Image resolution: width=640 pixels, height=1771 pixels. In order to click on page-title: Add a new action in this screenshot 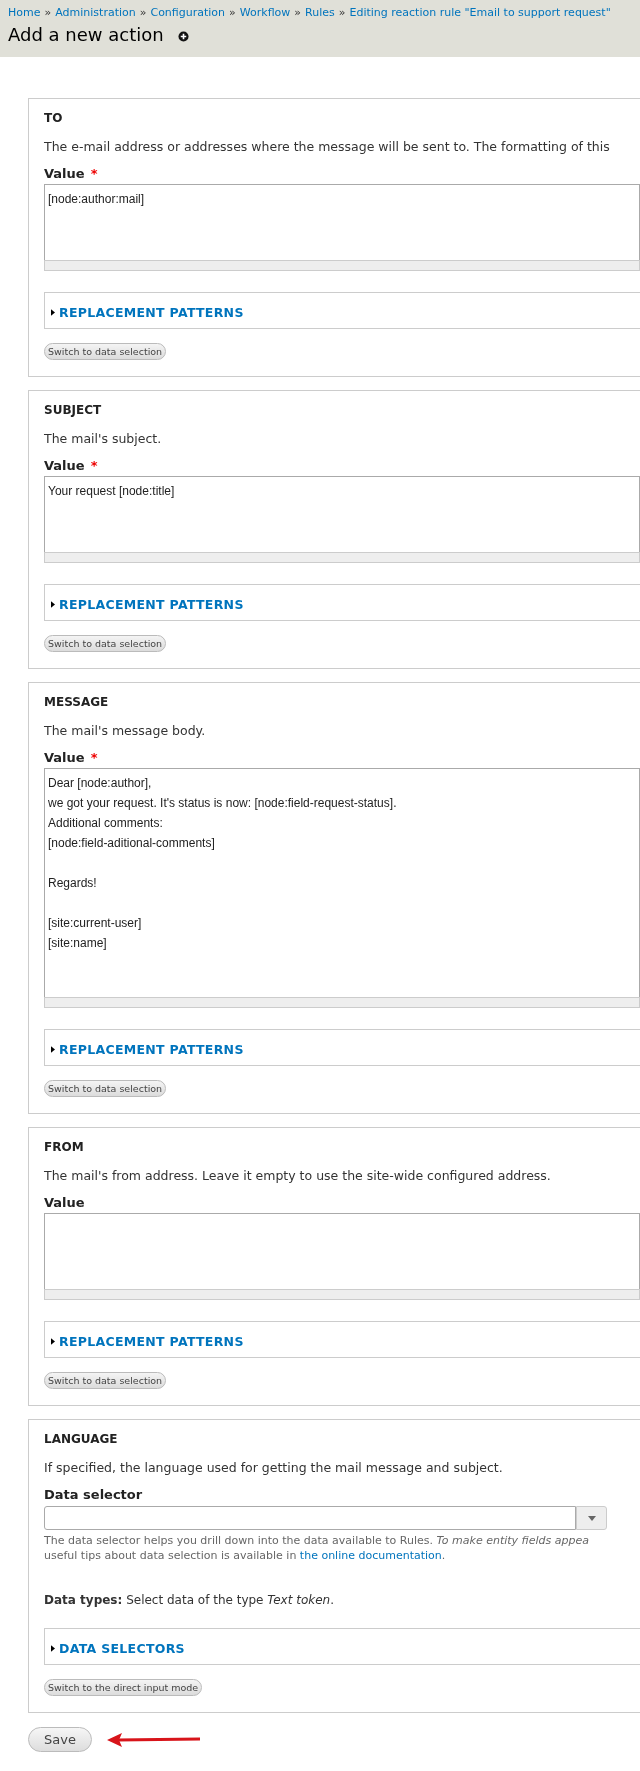, I will do `click(86, 34)`.